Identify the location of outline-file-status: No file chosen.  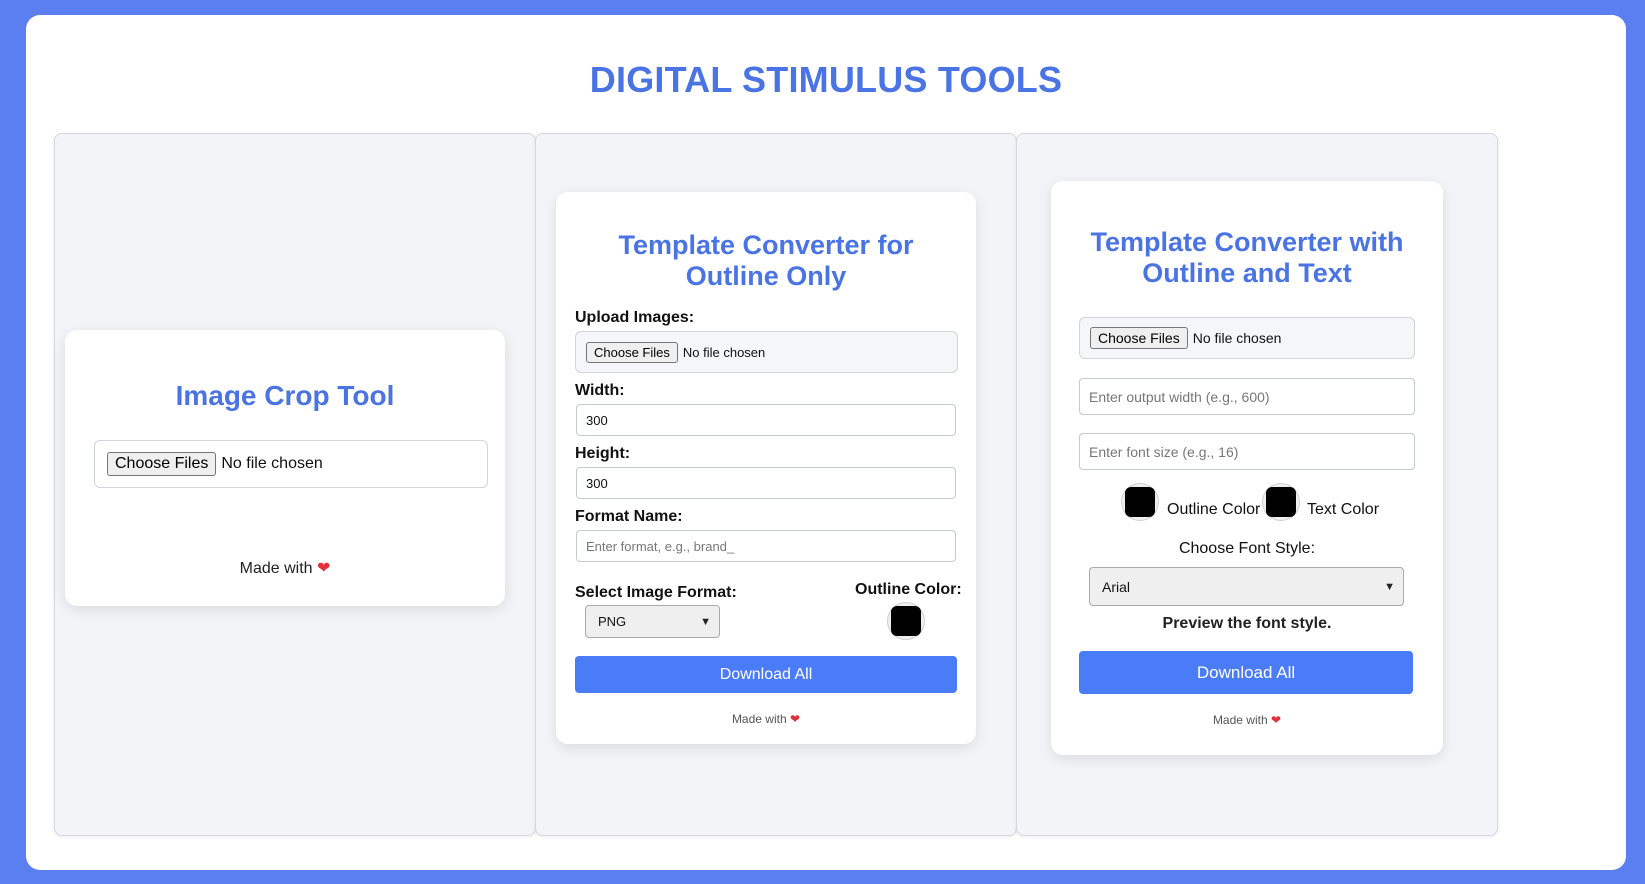
(724, 352).